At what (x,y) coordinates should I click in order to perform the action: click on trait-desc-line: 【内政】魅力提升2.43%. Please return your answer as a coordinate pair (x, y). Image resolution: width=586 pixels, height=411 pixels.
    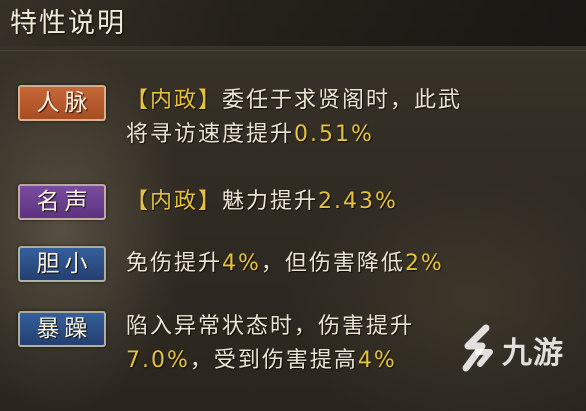
    Looking at the image, I should click on (346, 202).